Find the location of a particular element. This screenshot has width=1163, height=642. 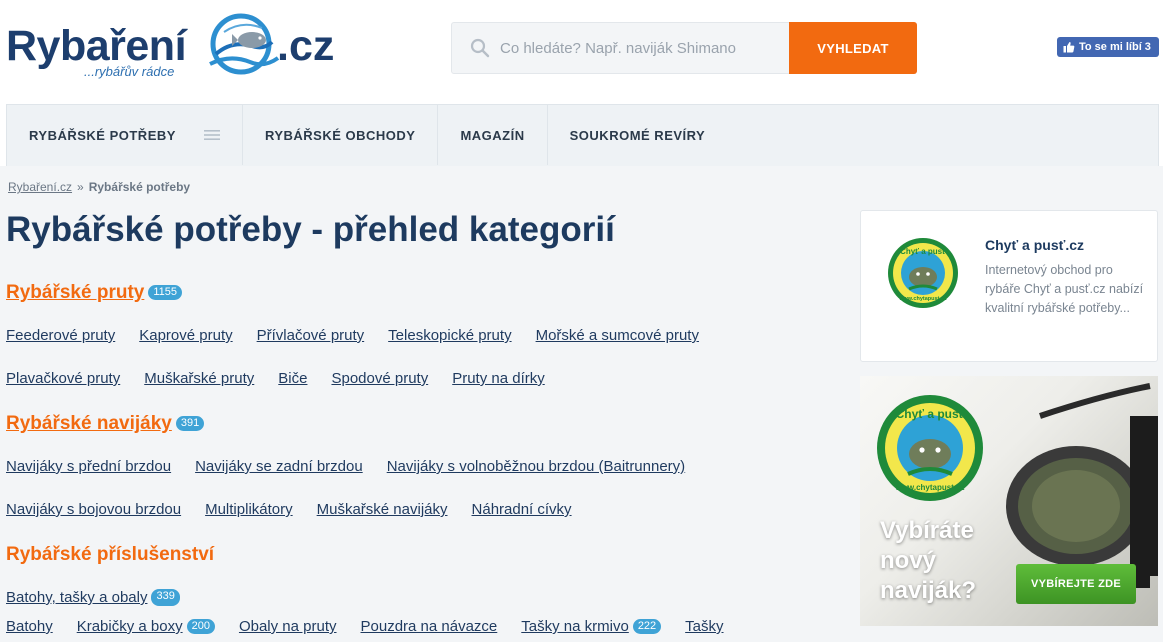

nav-item-label: SOUKROMÉ REVÍRY is located at coordinates (637, 135).